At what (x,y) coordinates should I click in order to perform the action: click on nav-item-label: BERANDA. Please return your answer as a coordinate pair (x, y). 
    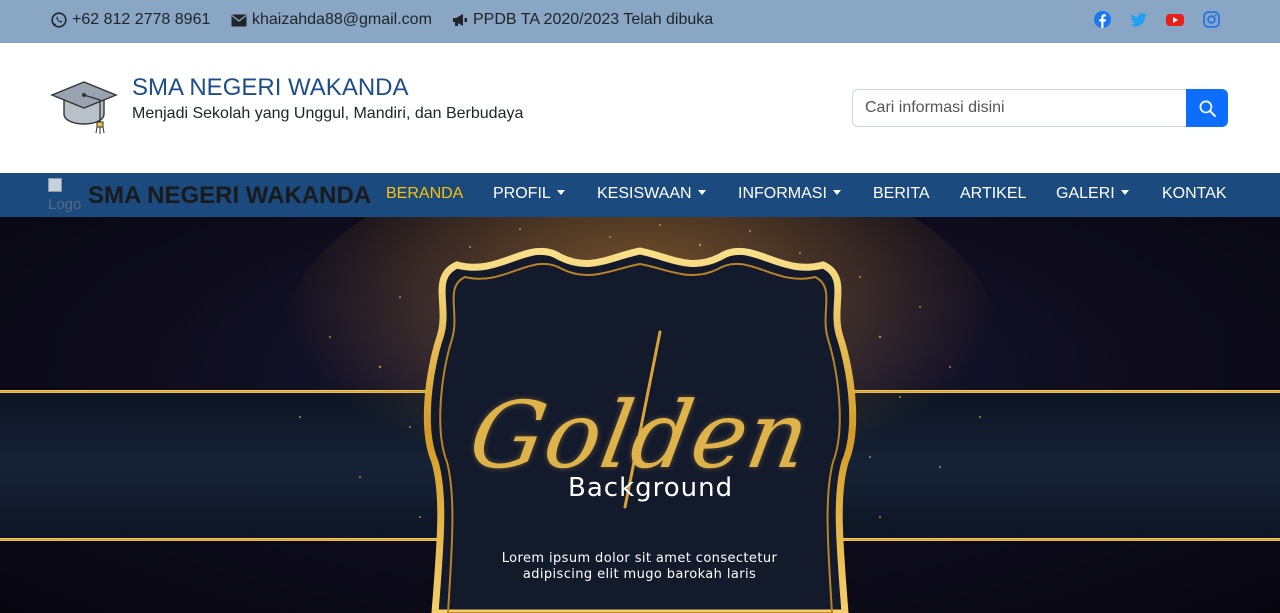
    Looking at the image, I should click on (425, 193).